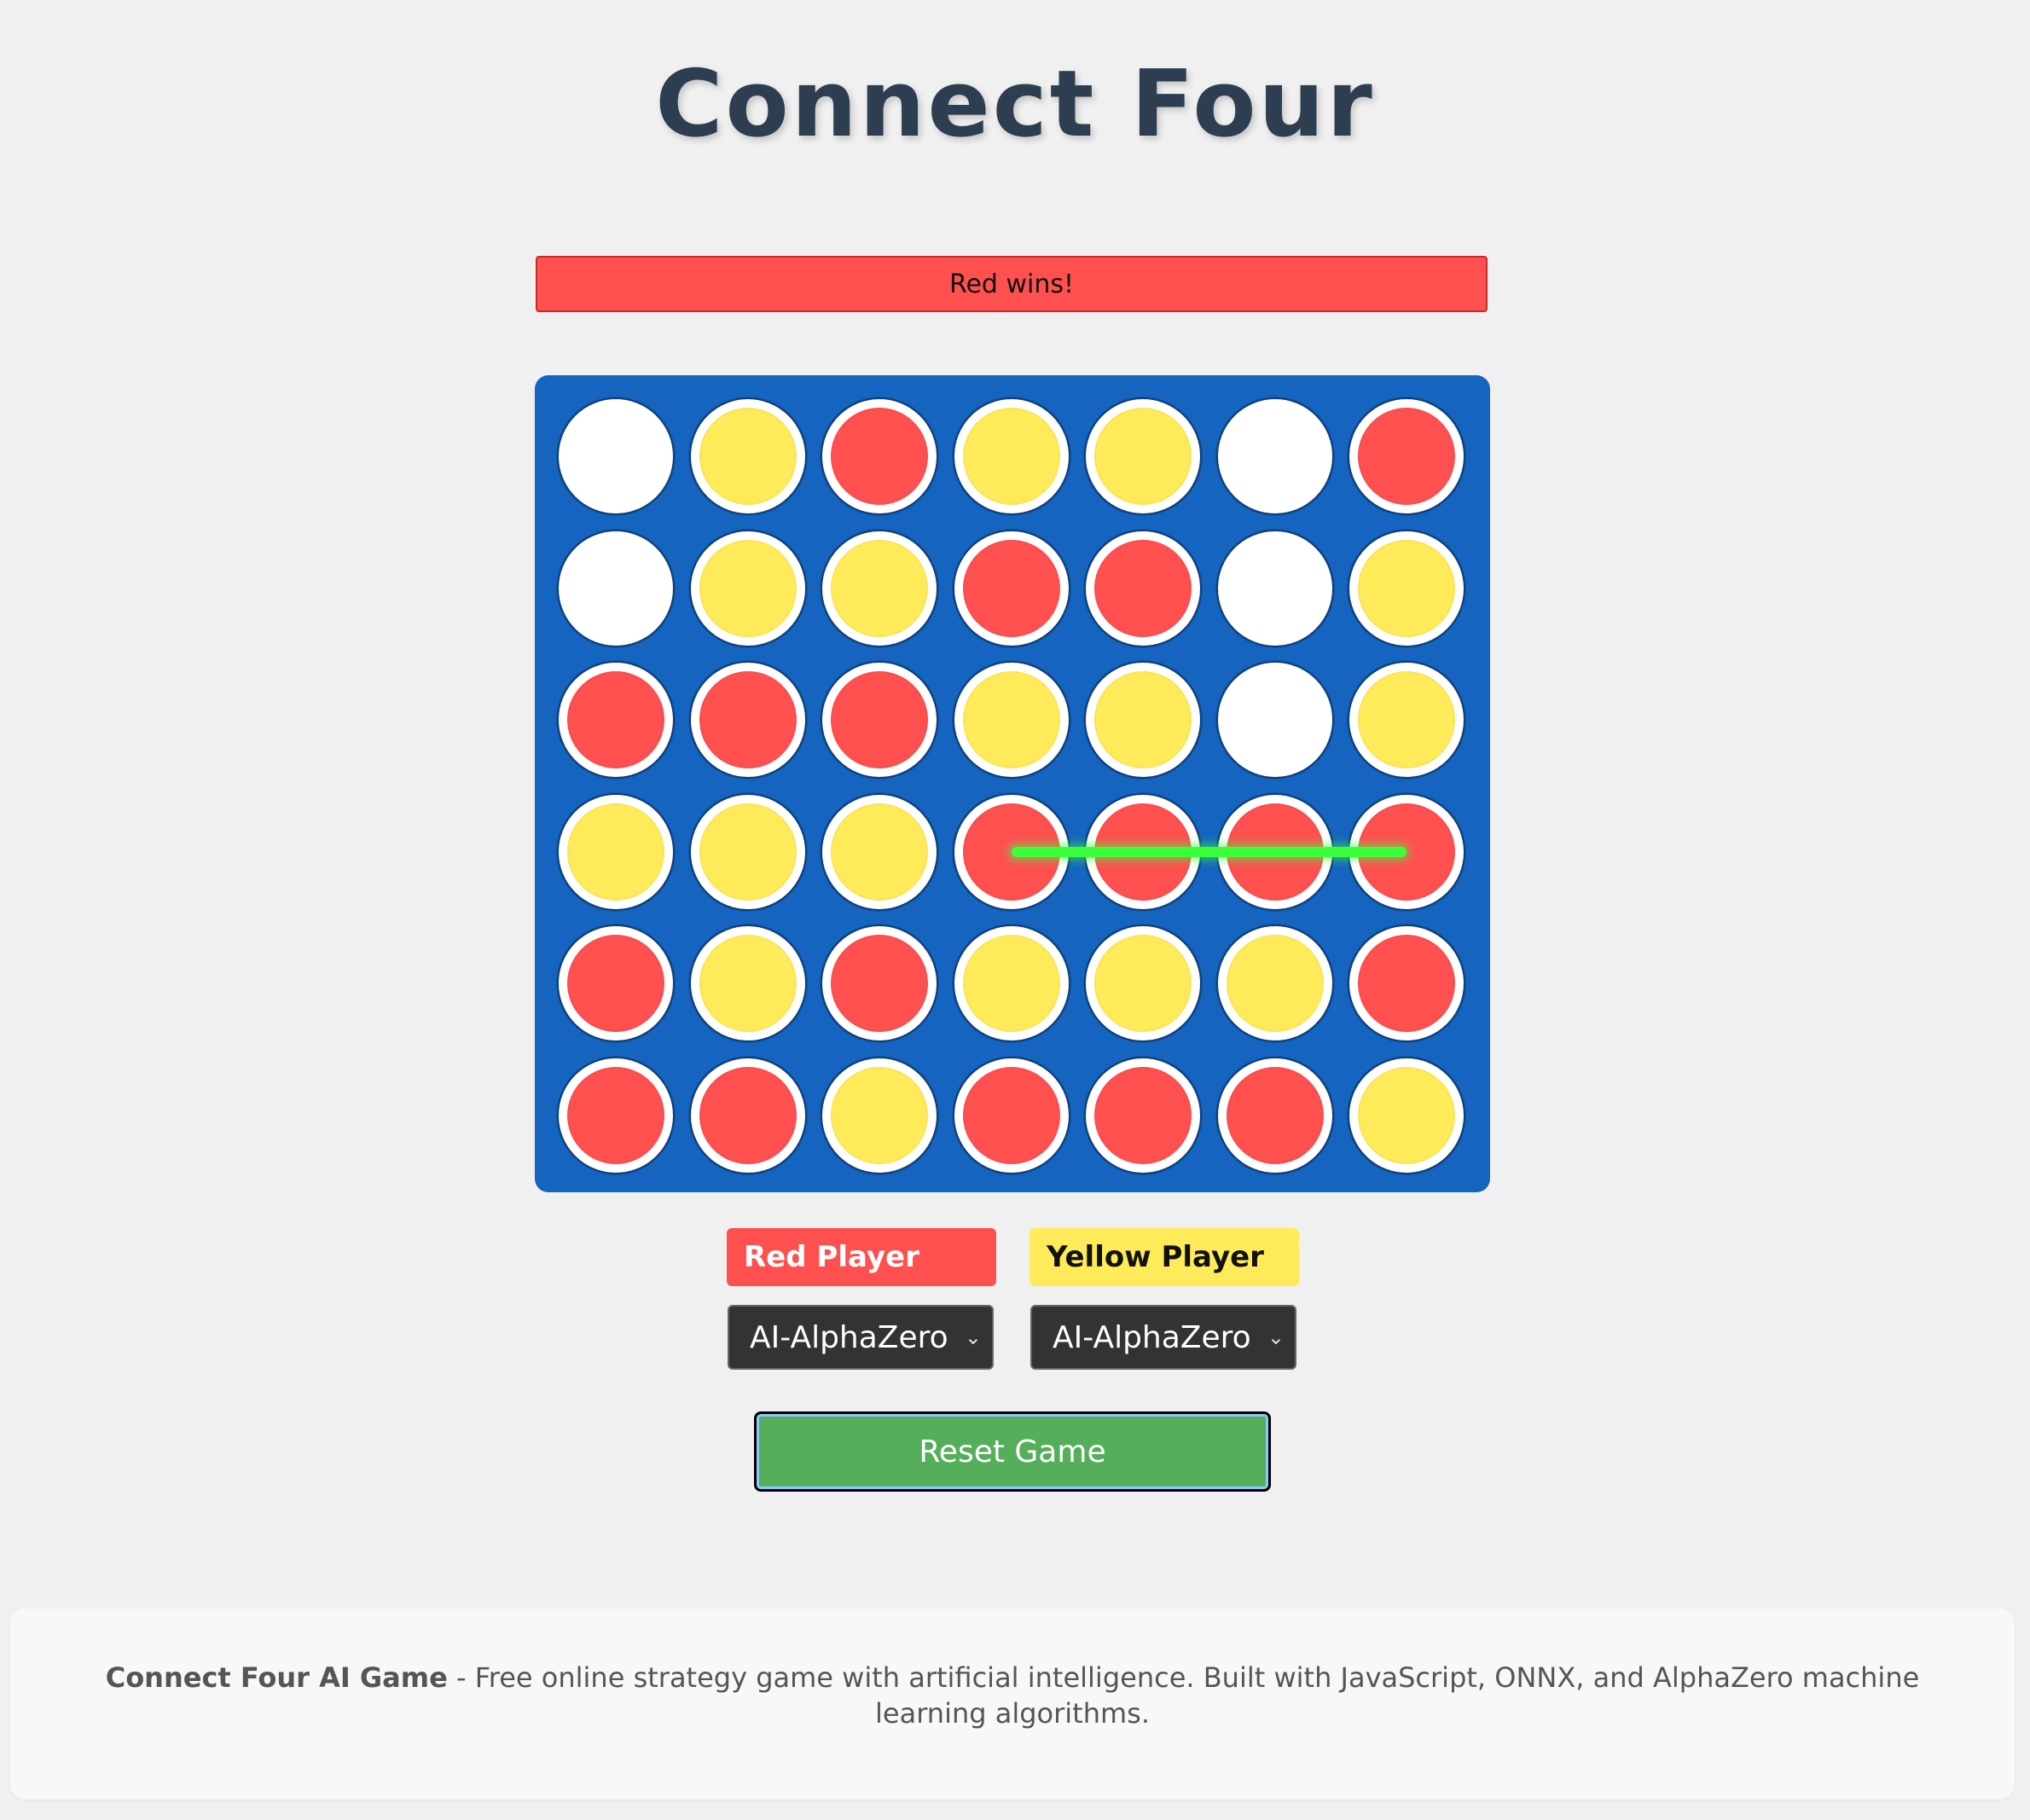 The height and width of the screenshot is (1820, 2030). I want to click on board-cell-r4-c6, so click(1406, 983).